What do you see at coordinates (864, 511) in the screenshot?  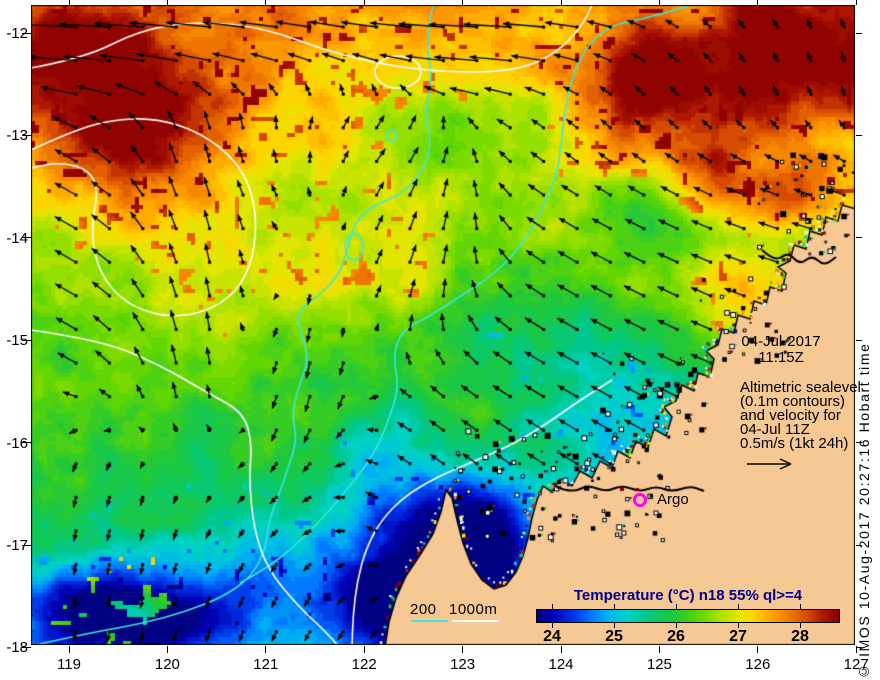 I see `copyright-text: © IMOS 10-Aug-2017 20:27:16 Hobart time` at bounding box center [864, 511].